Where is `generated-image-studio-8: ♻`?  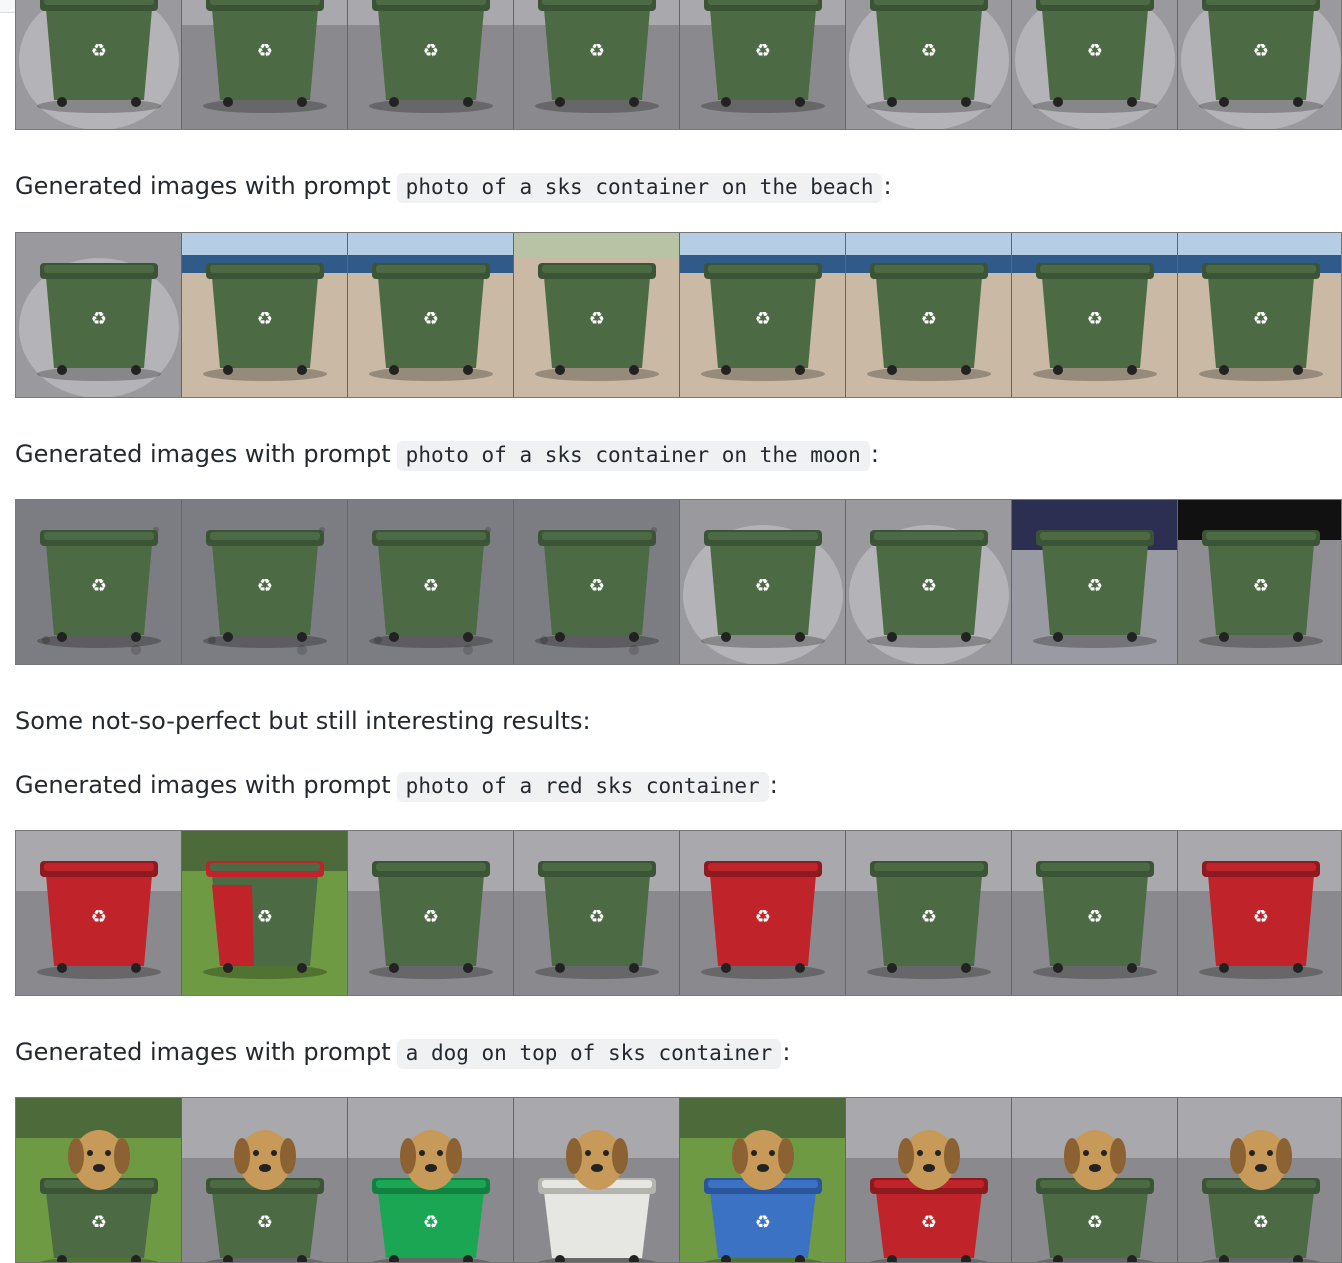 generated-image-studio-8: ♻ is located at coordinates (1259, 64).